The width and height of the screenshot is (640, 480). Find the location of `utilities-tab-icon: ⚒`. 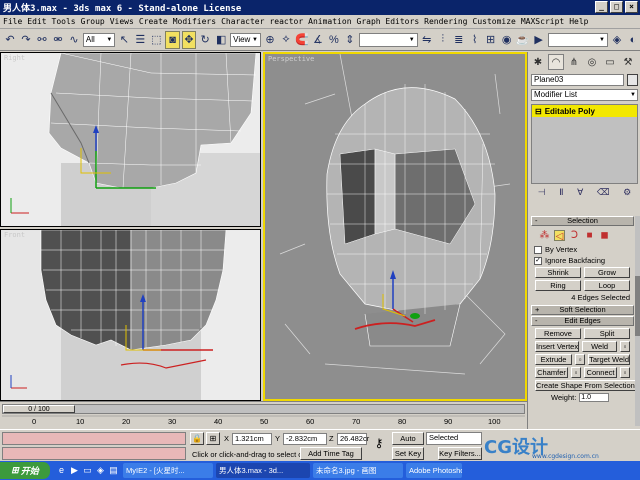

utilities-tab-icon: ⚒ is located at coordinates (628, 62).